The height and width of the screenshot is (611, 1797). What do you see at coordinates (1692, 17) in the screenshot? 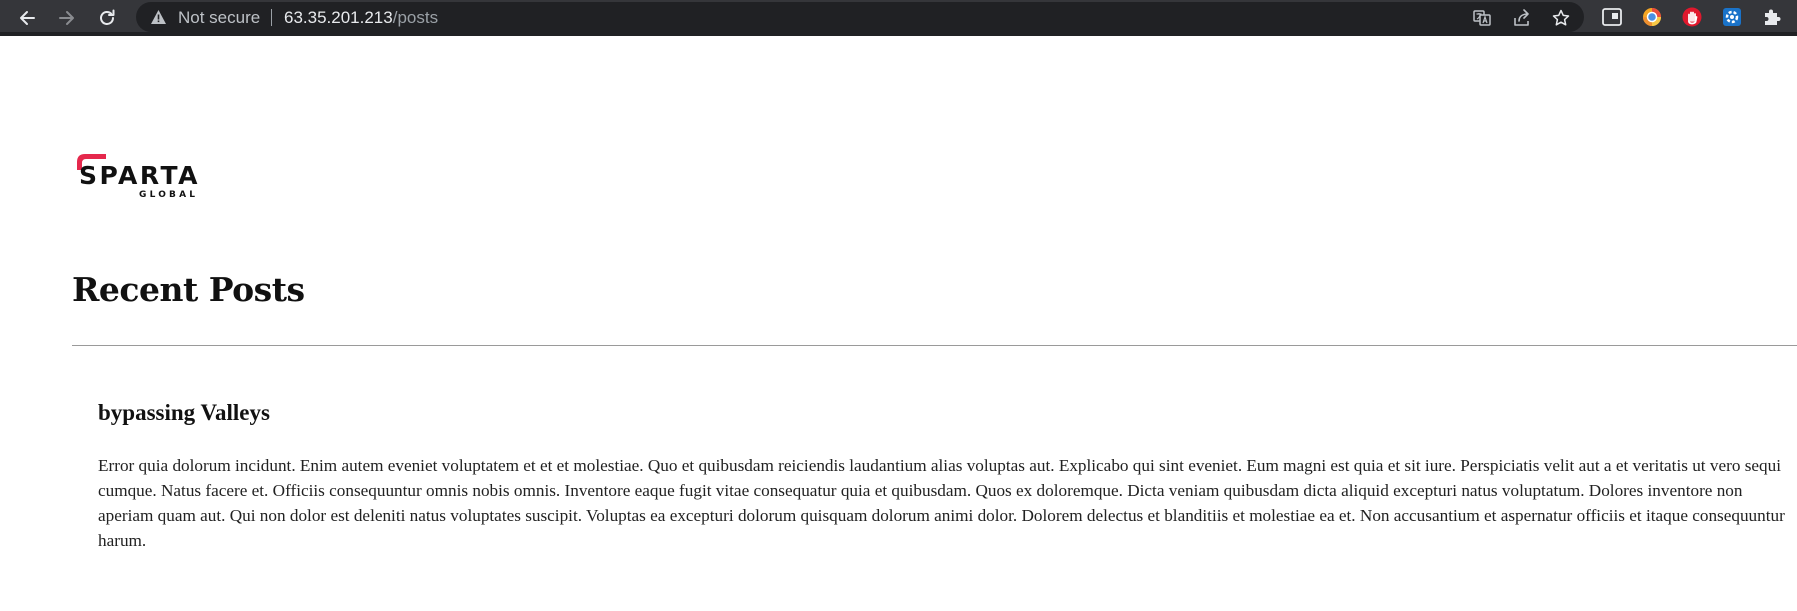
I see `red-hand-extension-icon` at bounding box center [1692, 17].